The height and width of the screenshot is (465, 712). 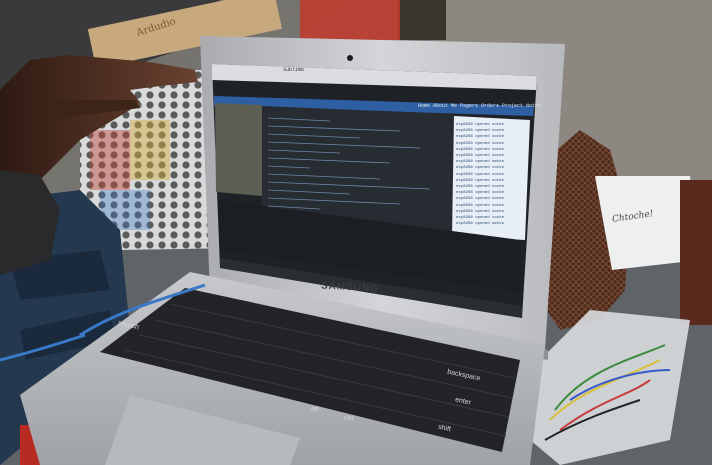 What do you see at coordinates (422, 20) in the screenshot?
I see `tree-trunk` at bounding box center [422, 20].